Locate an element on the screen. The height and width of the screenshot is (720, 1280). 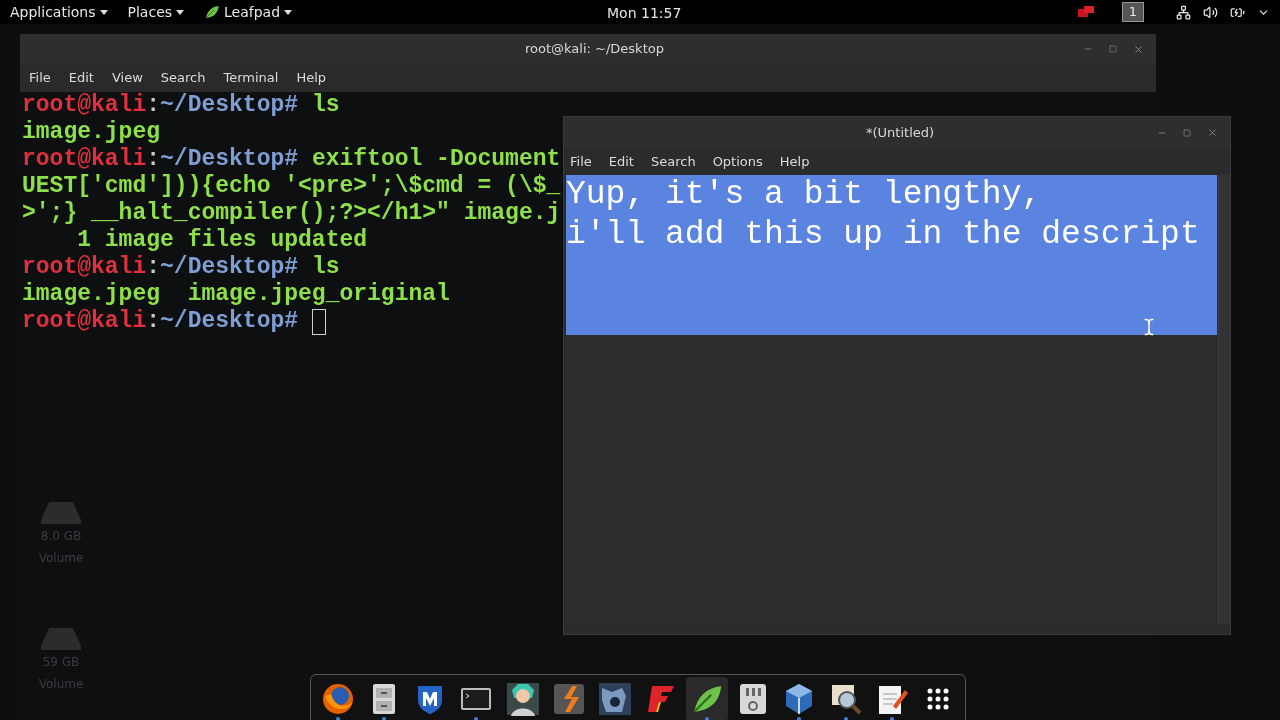
network-icon is located at coordinates (1183, 12).